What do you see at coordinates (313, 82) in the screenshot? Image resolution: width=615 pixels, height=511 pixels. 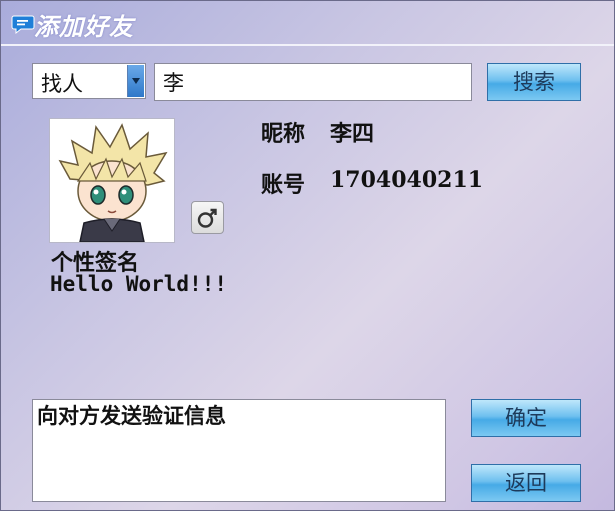 I see `search-input` at bounding box center [313, 82].